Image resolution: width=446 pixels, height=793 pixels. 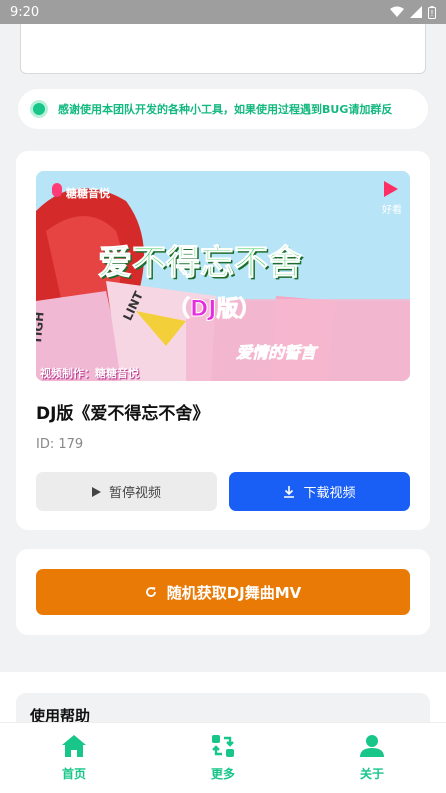 What do you see at coordinates (391, 189) in the screenshot?
I see `corner-logo-icon` at bounding box center [391, 189].